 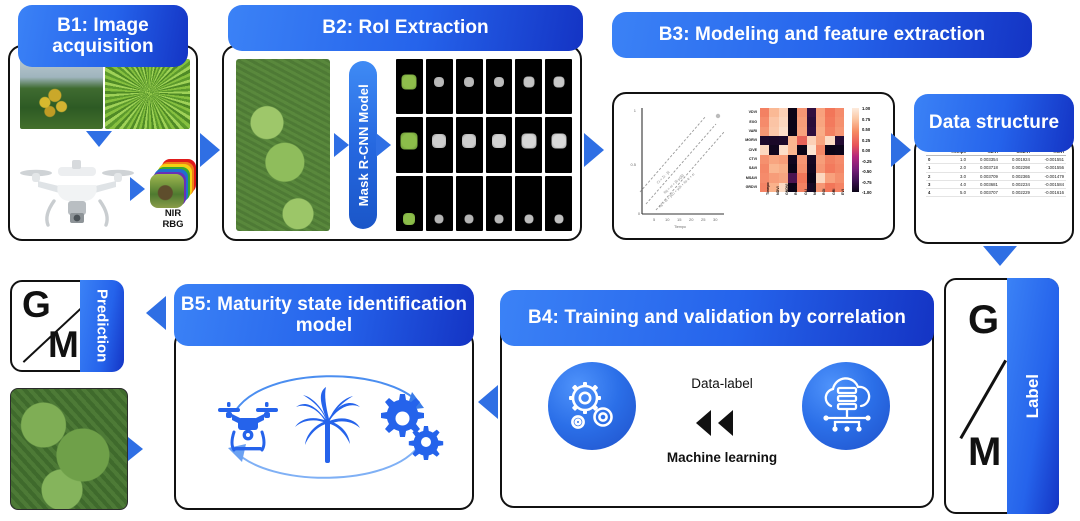 What do you see at coordinates (867, 161) in the screenshot?
I see `colorbar-tick: -0.25` at bounding box center [867, 161].